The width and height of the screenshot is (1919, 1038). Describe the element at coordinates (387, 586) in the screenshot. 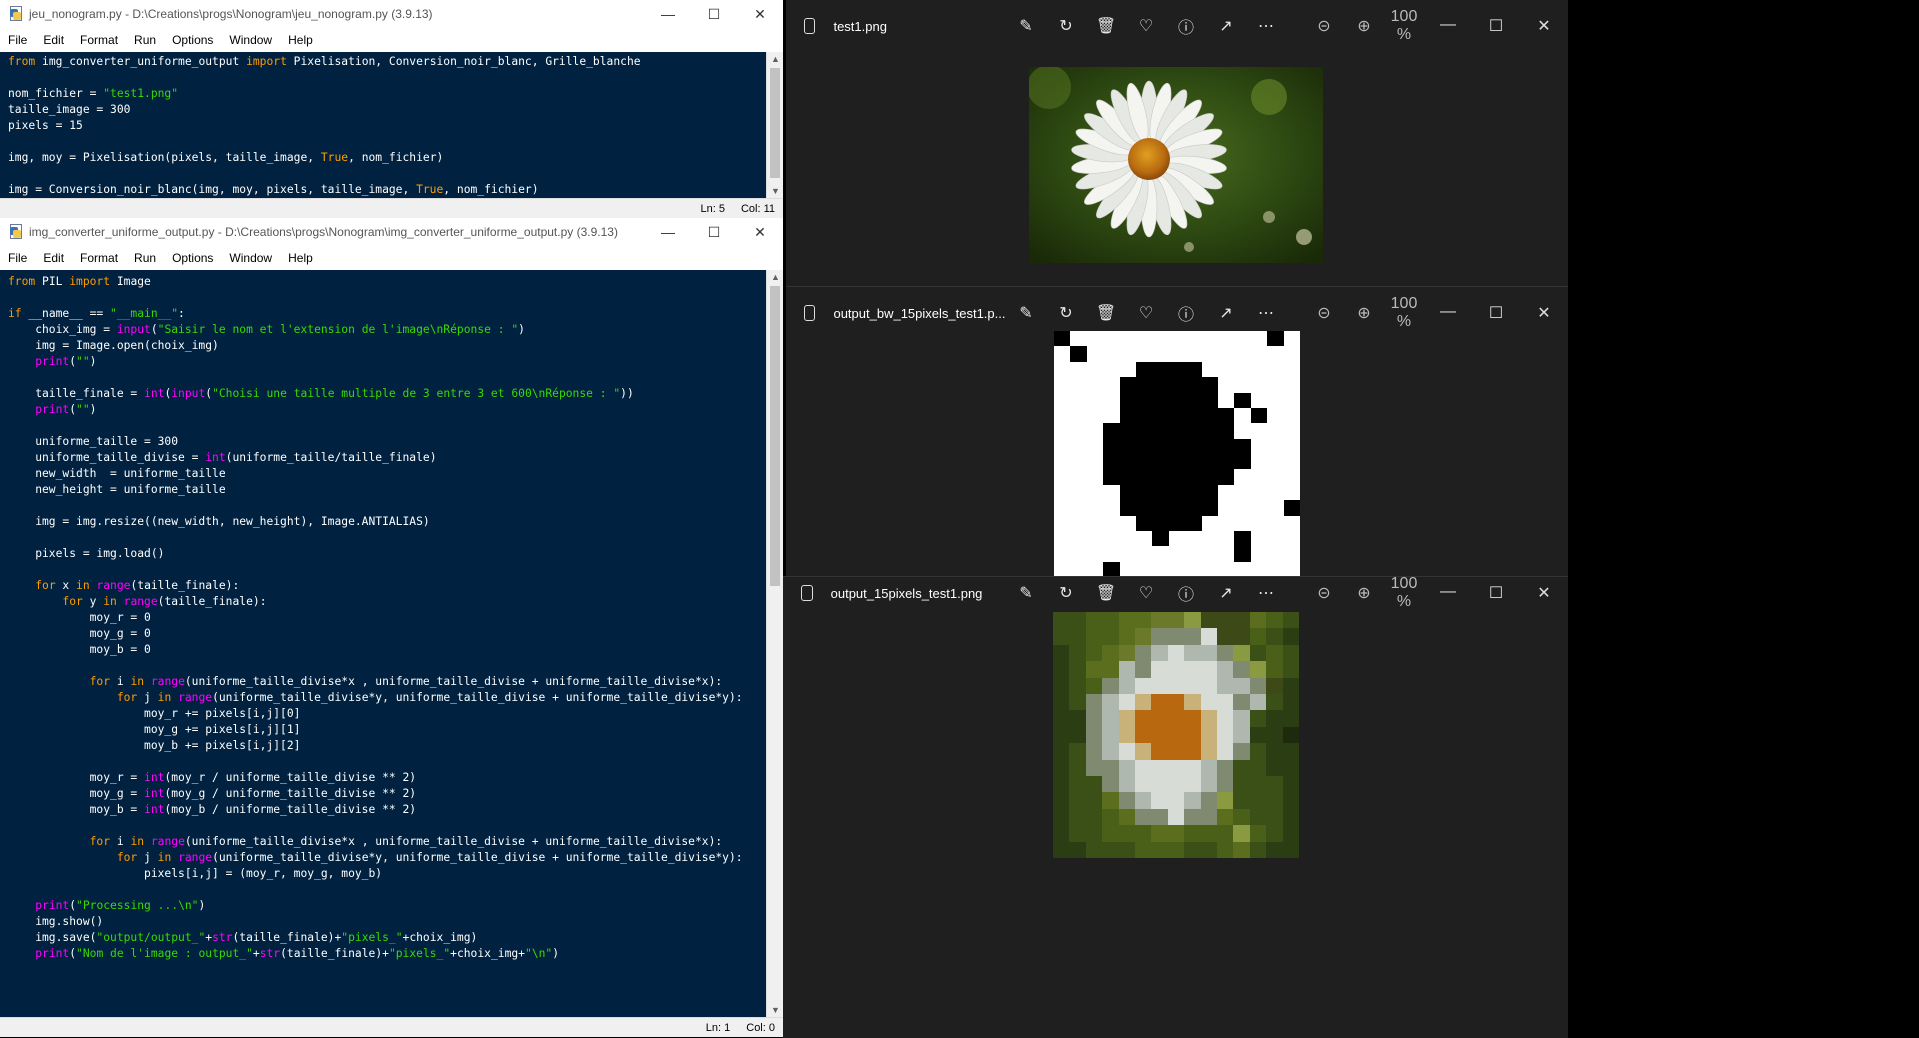

I see `code-line: for x in range(taille_finale):` at that location.